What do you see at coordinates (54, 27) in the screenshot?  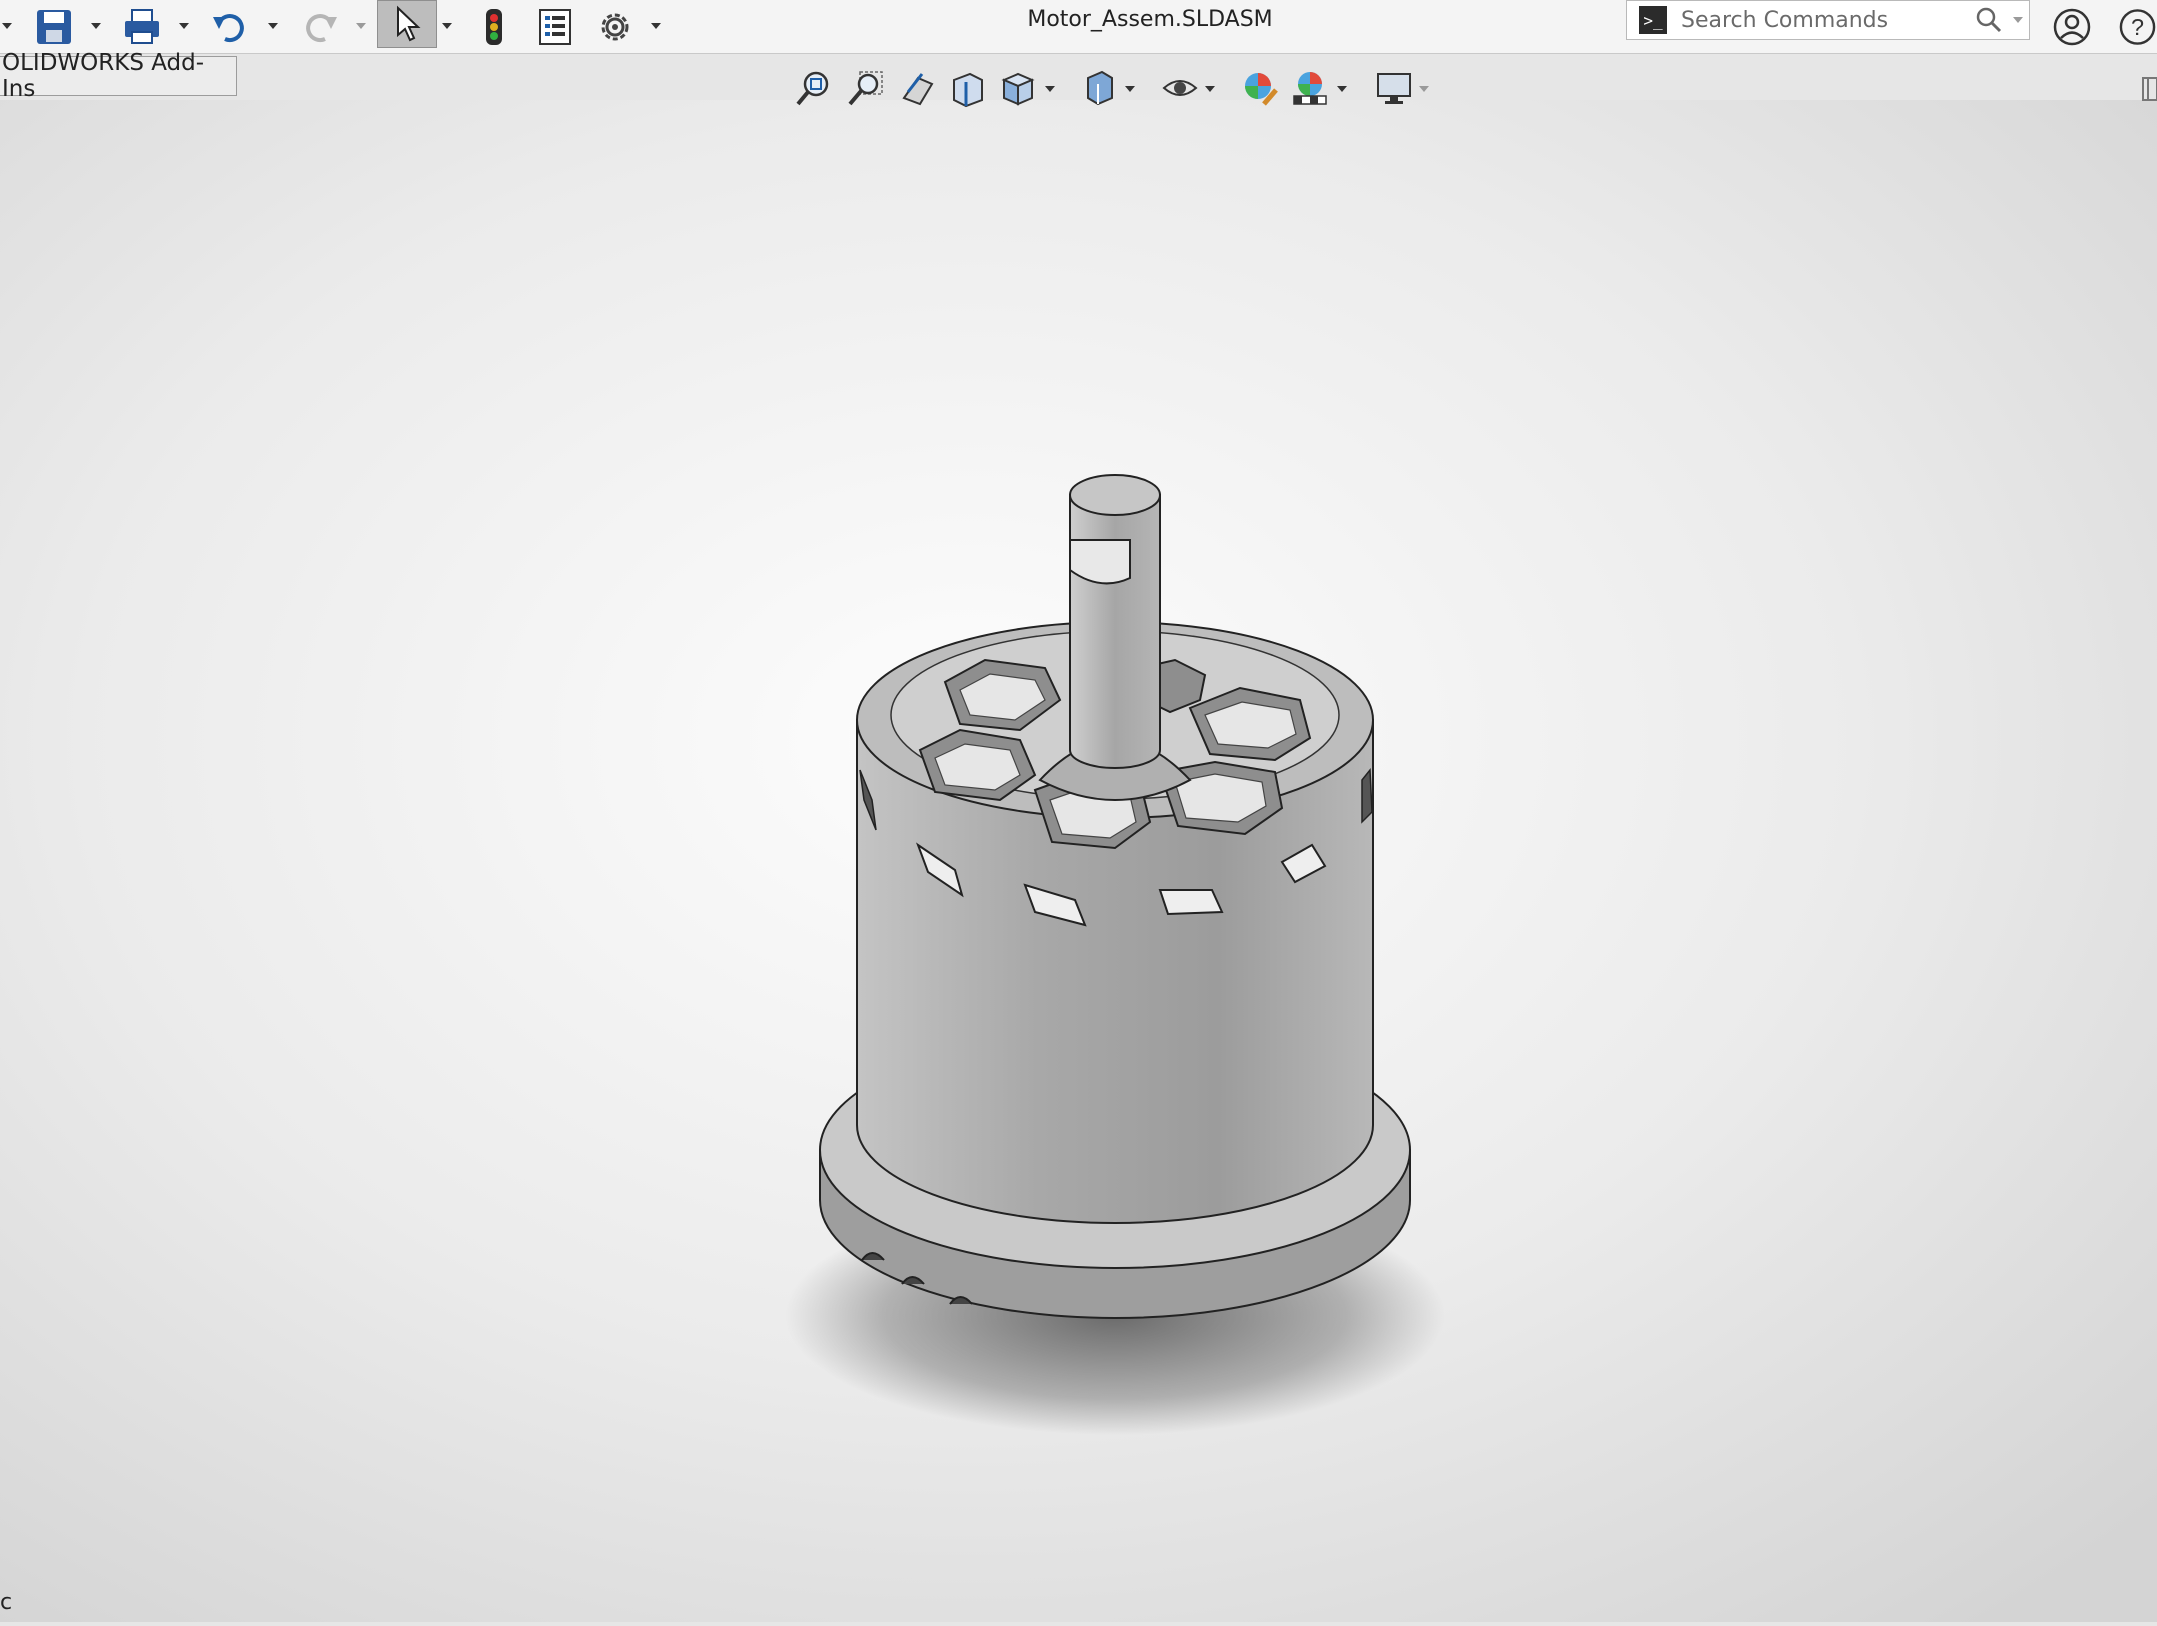 I see `save-icon` at bounding box center [54, 27].